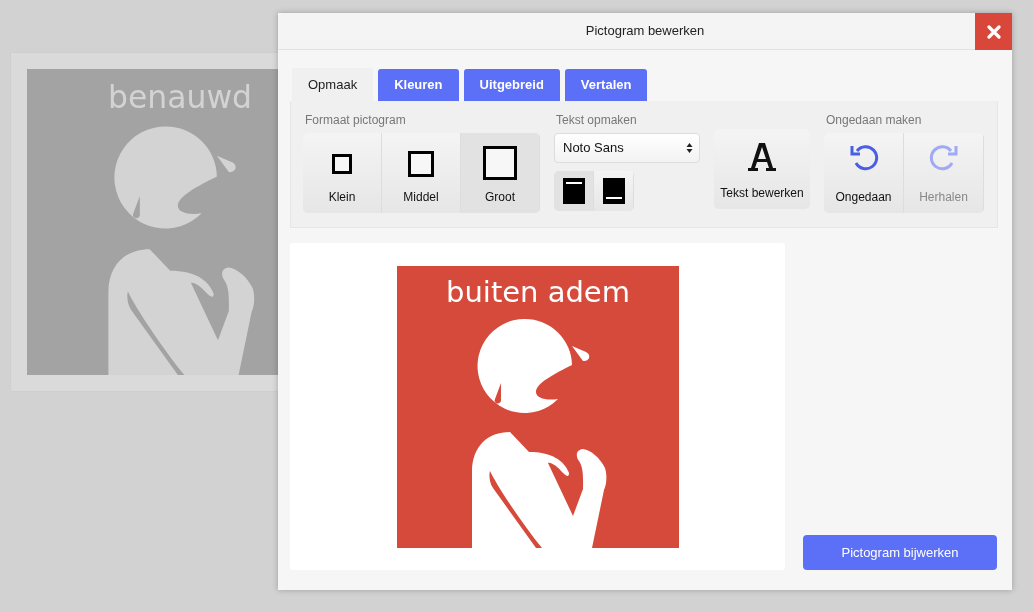 Image resolution: width=1034 pixels, height=612 pixels. Describe the element at coordinates (511, 85) in the screenshot. I see `tab: Uitgebreid` at that location.